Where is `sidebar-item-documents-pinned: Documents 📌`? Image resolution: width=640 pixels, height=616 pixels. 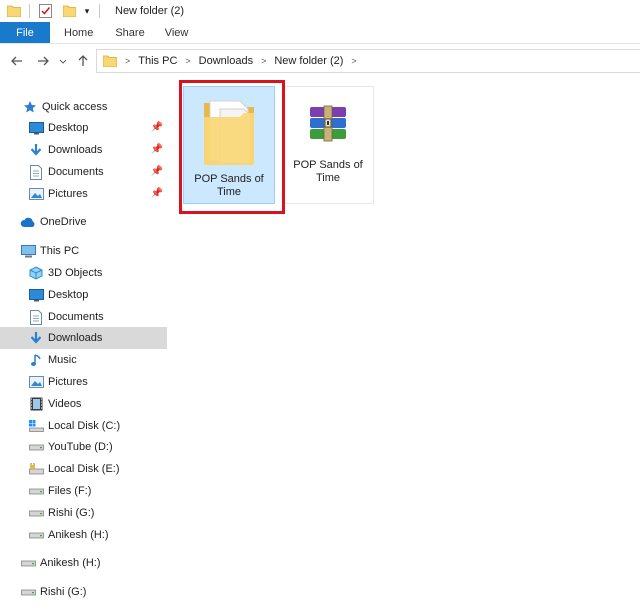 sidebar-item-documents-pinned: Documents 📌 is located at coordinates (83, 172).